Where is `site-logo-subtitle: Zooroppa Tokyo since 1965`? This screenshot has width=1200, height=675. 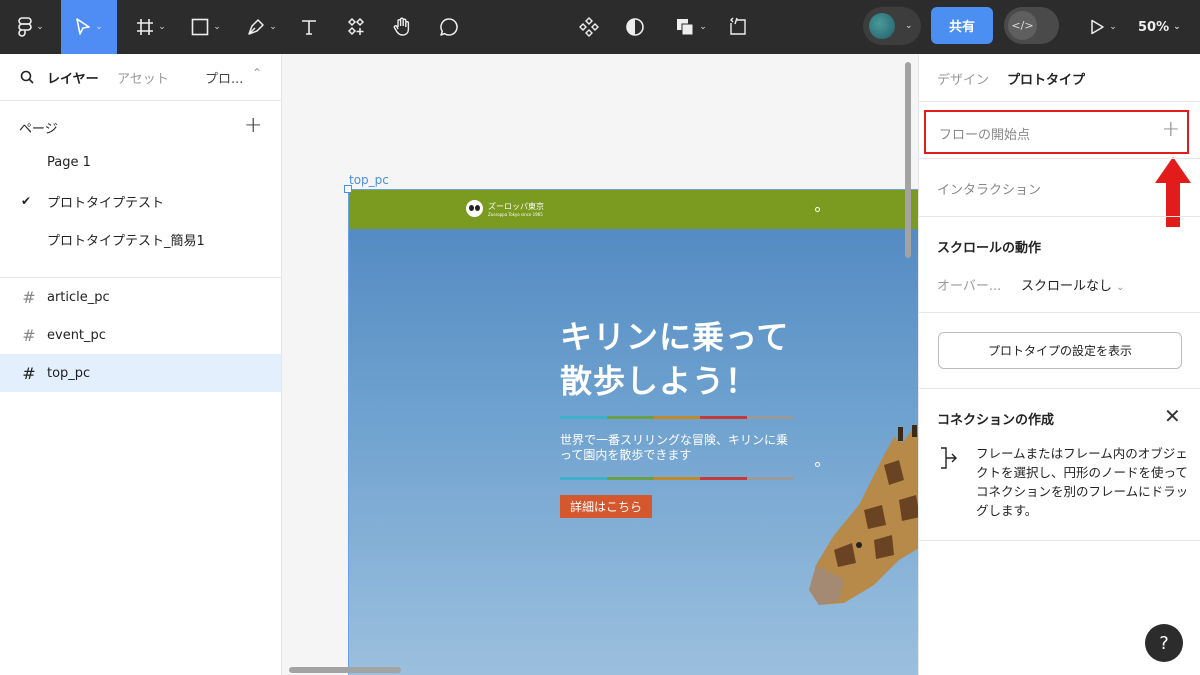
site-logo-subtitle: Zooroppa Tokyo since 1965 is located at coordinates (515, 214).